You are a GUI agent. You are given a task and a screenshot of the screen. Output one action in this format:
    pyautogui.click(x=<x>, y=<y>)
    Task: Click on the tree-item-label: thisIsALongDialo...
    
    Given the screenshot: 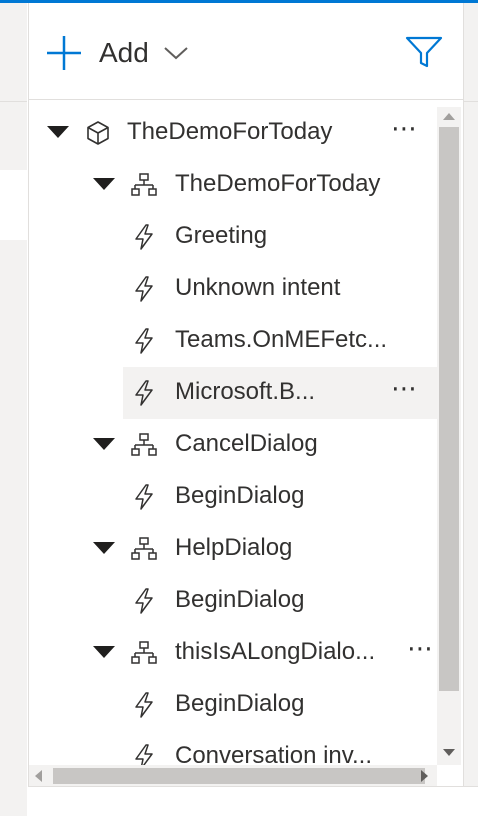 What is the action you would take?
    pyautogui.click(x=275, y=651)
    